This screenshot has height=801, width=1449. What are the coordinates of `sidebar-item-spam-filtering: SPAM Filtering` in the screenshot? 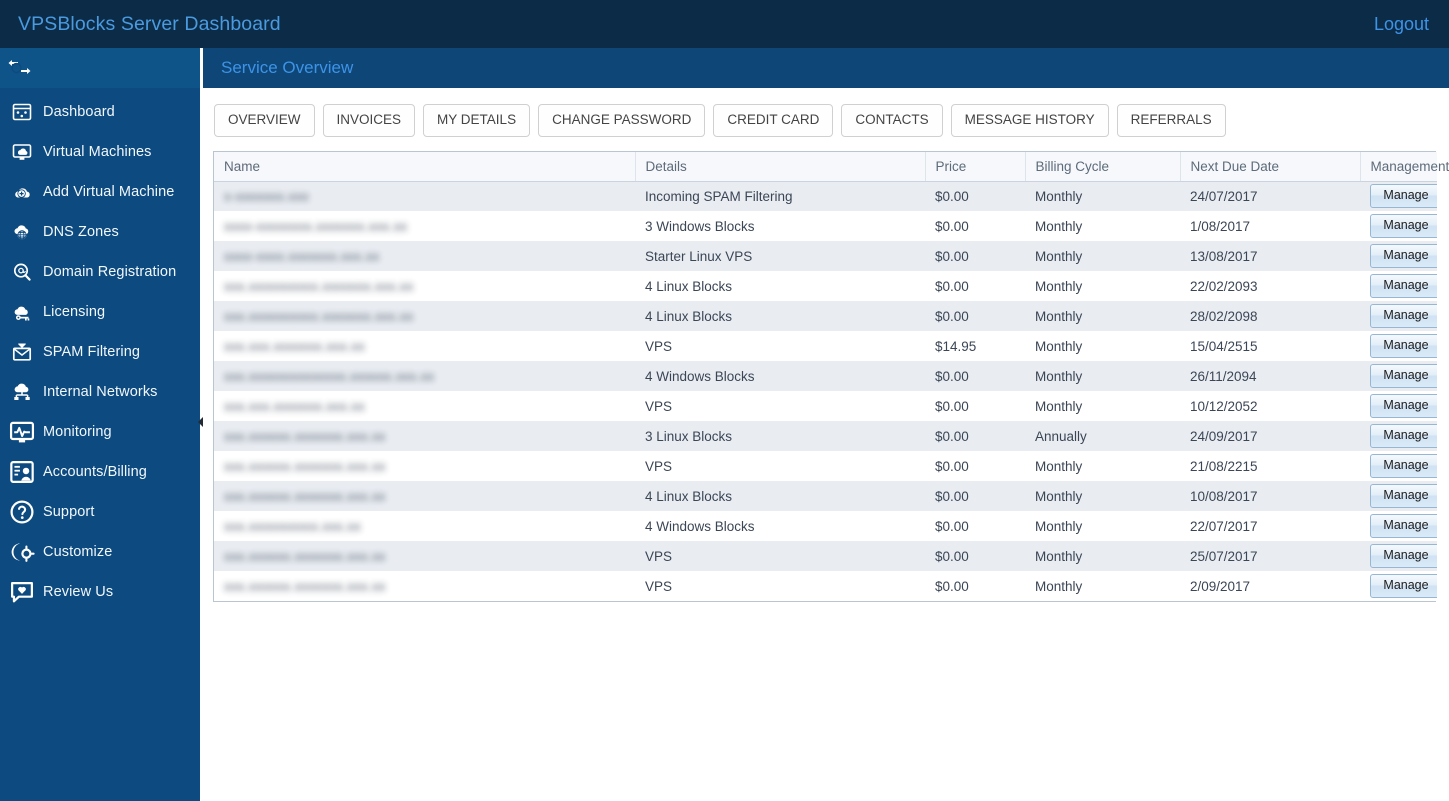 It's located at (100, 352).